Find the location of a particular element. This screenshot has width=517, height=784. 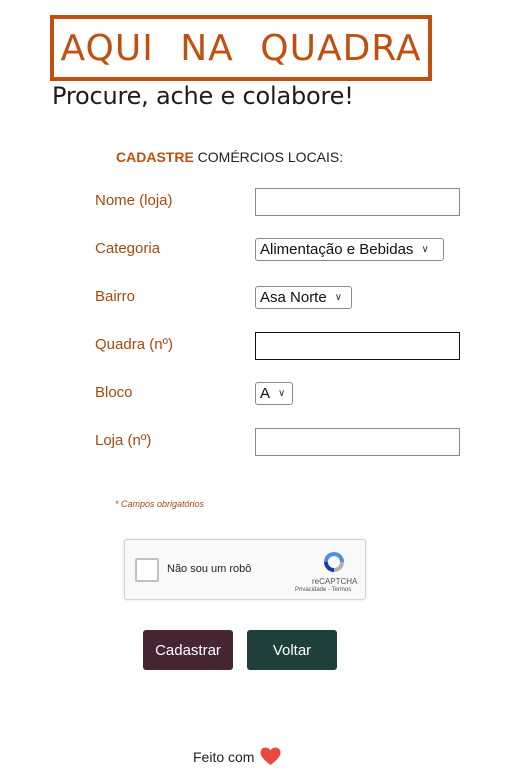

required-note: * Campos obrigatórios is located at coordinates (160, 504).